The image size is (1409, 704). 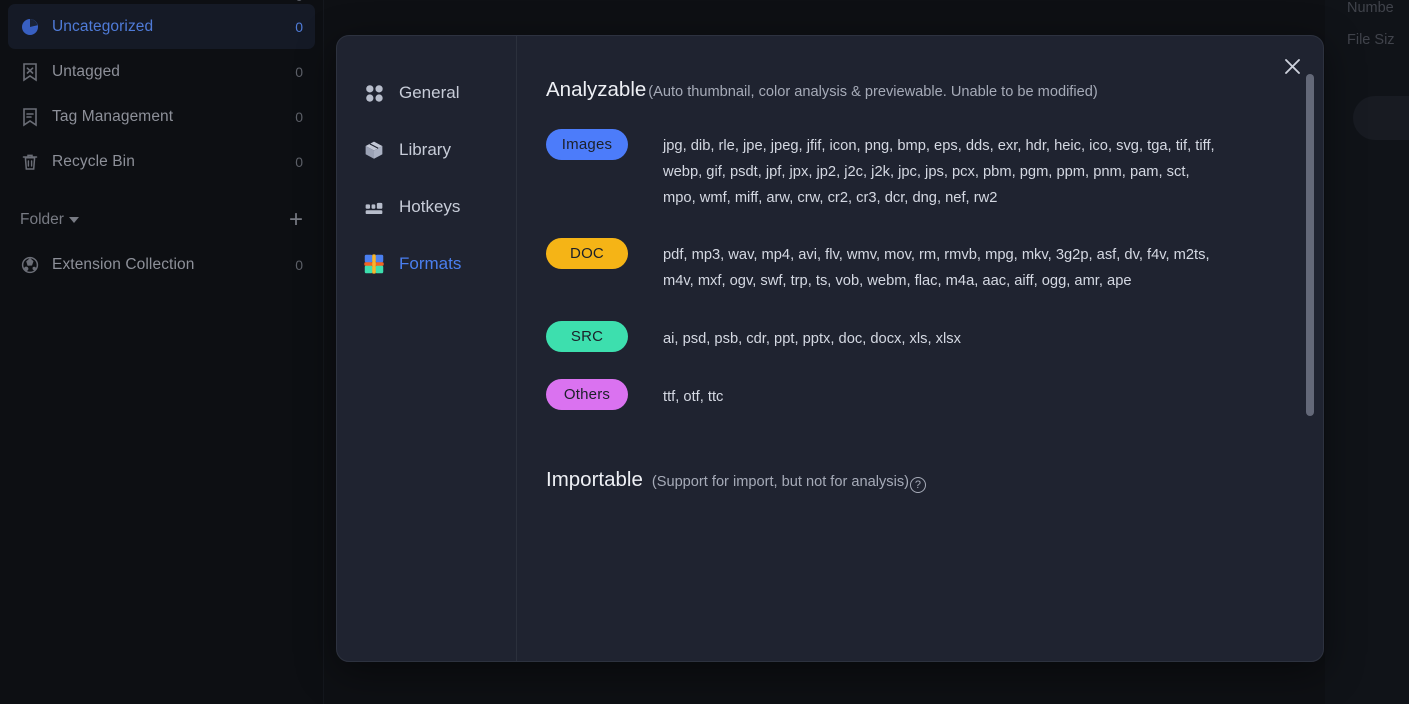 What do you see at coordinates (161, 71) in the screenshot?
I see `sidebar-item-untagged: Untagged 0` at bounding box center [161, 71].